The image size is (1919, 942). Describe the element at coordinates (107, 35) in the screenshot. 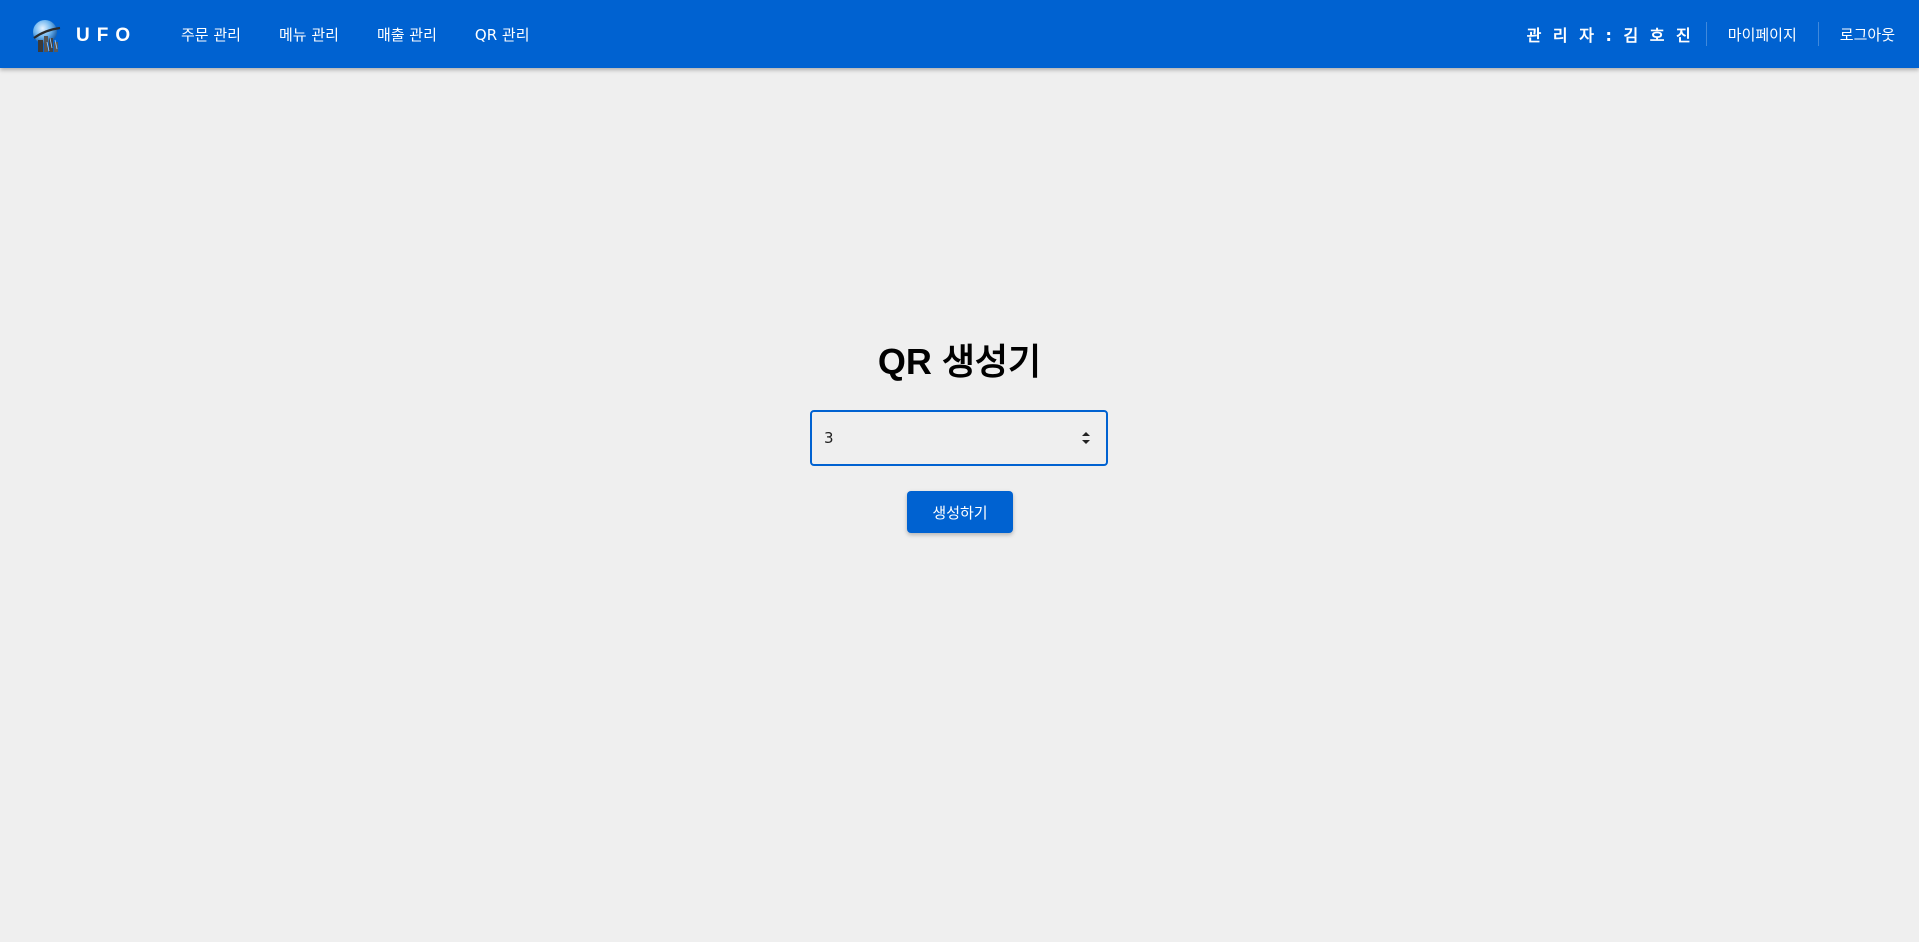

I see `brand-name: UFO` at that location.